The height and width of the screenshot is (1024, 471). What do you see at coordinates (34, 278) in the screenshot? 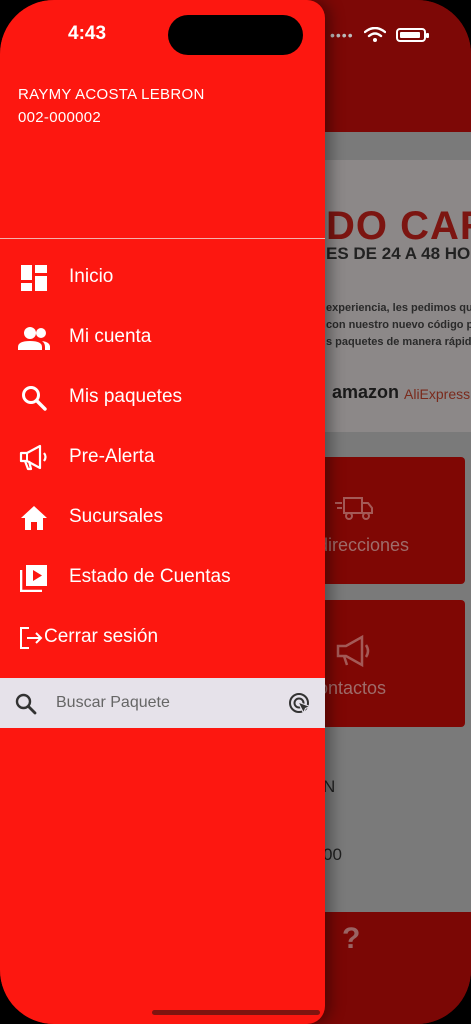
I see `dashboard-icon` at bounding box center [34, 278].